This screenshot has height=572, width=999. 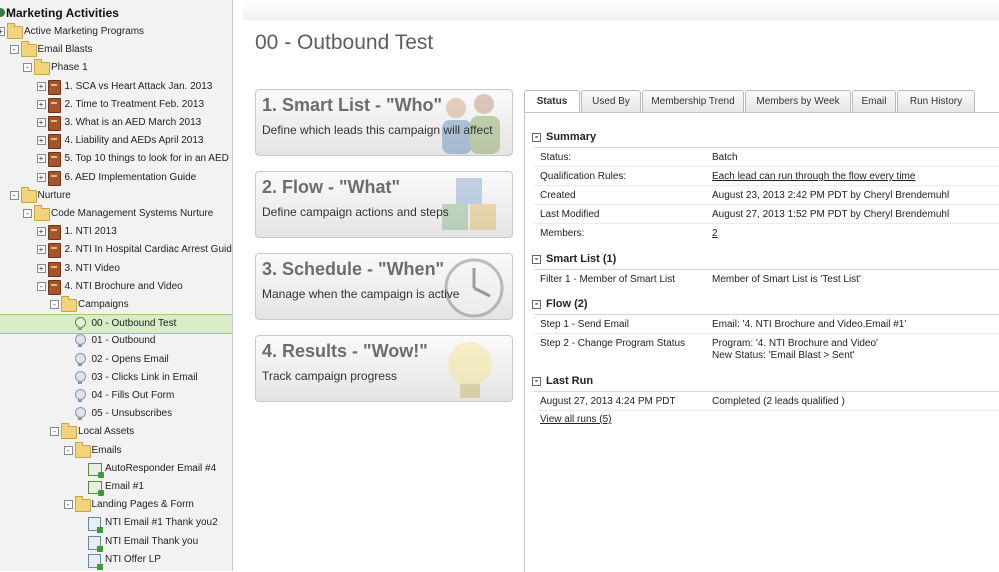 I want to click on tree-item: 02 - Opens Email, so click(x=116, y=360).